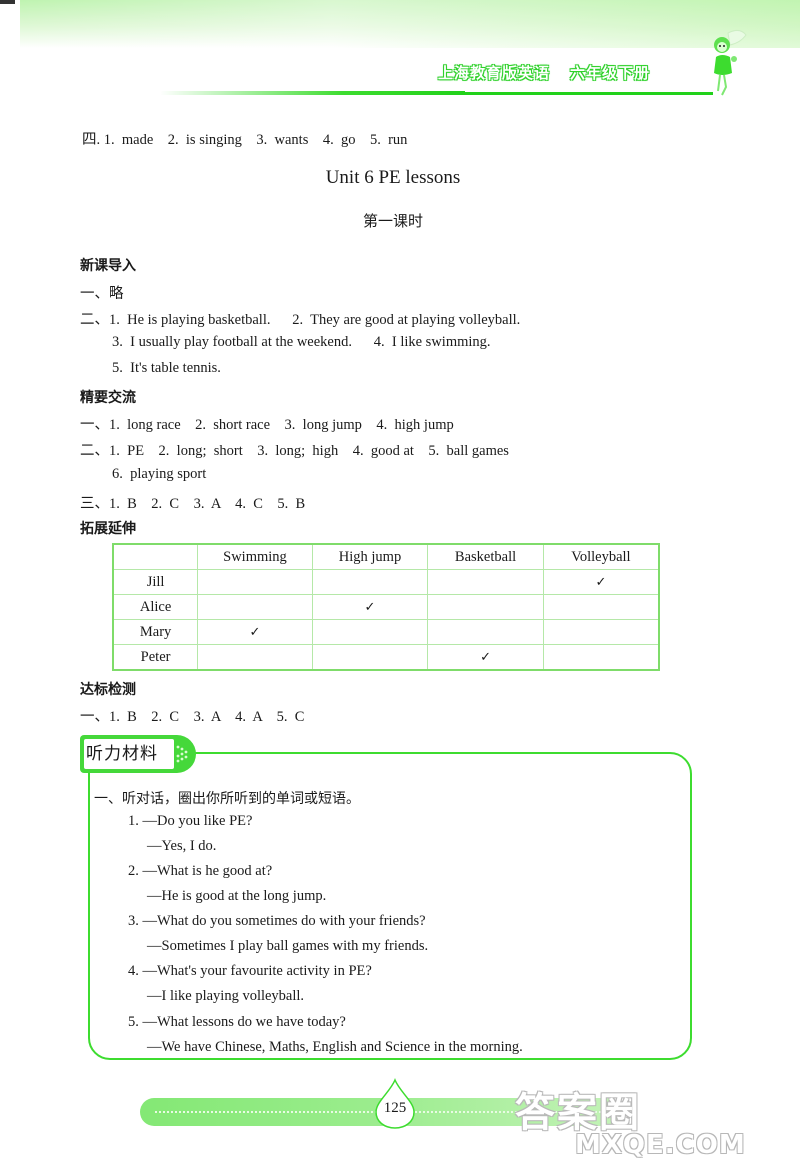 This screenshot has width=800, height=1165. What do you see at coordinates (237, 1022) in the screenshot?
I see `dialogue-question: 5. —What lessons do we have today?` at bounding box center [237, 1022].